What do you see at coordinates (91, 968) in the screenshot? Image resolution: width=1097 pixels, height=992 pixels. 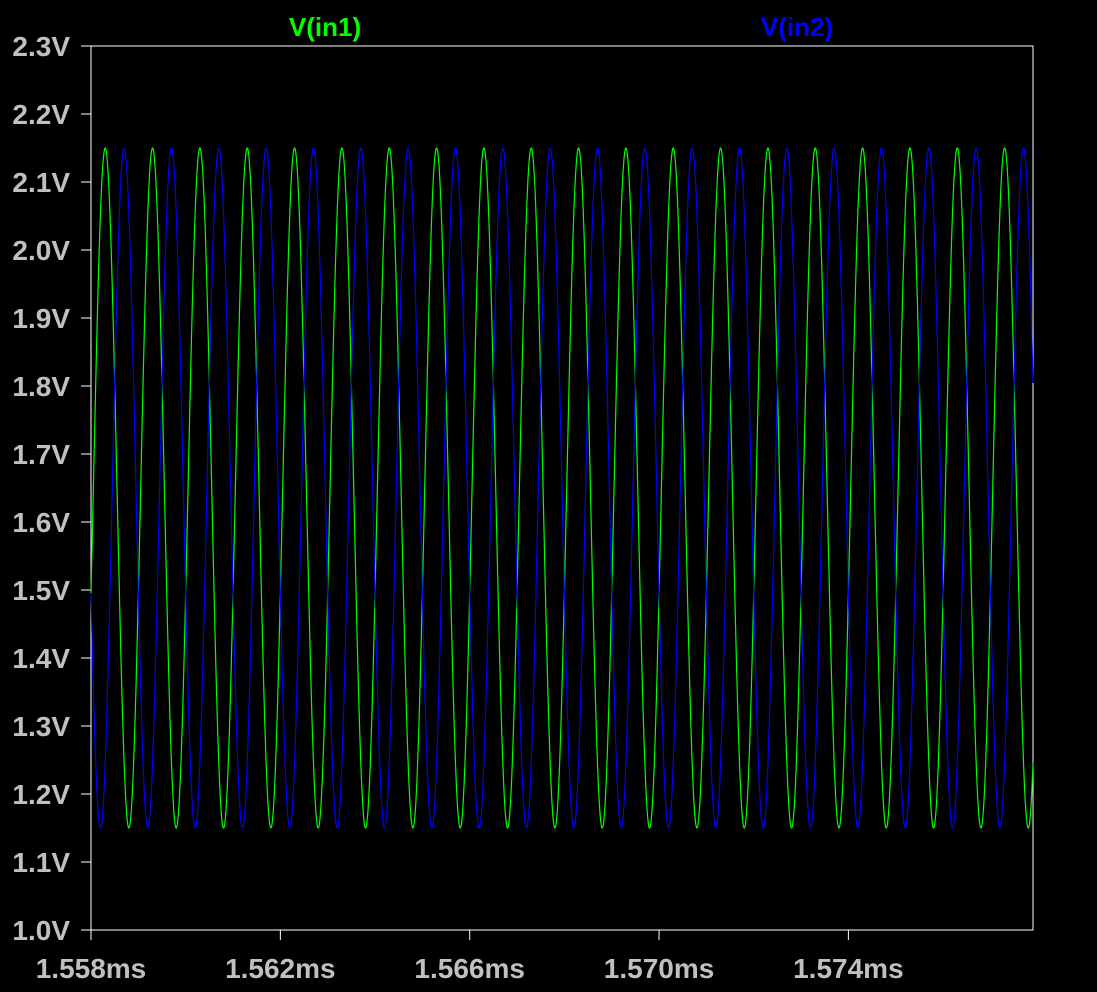 I see `x-tick-label: 1.558ms` at bounding box center [91, 968].